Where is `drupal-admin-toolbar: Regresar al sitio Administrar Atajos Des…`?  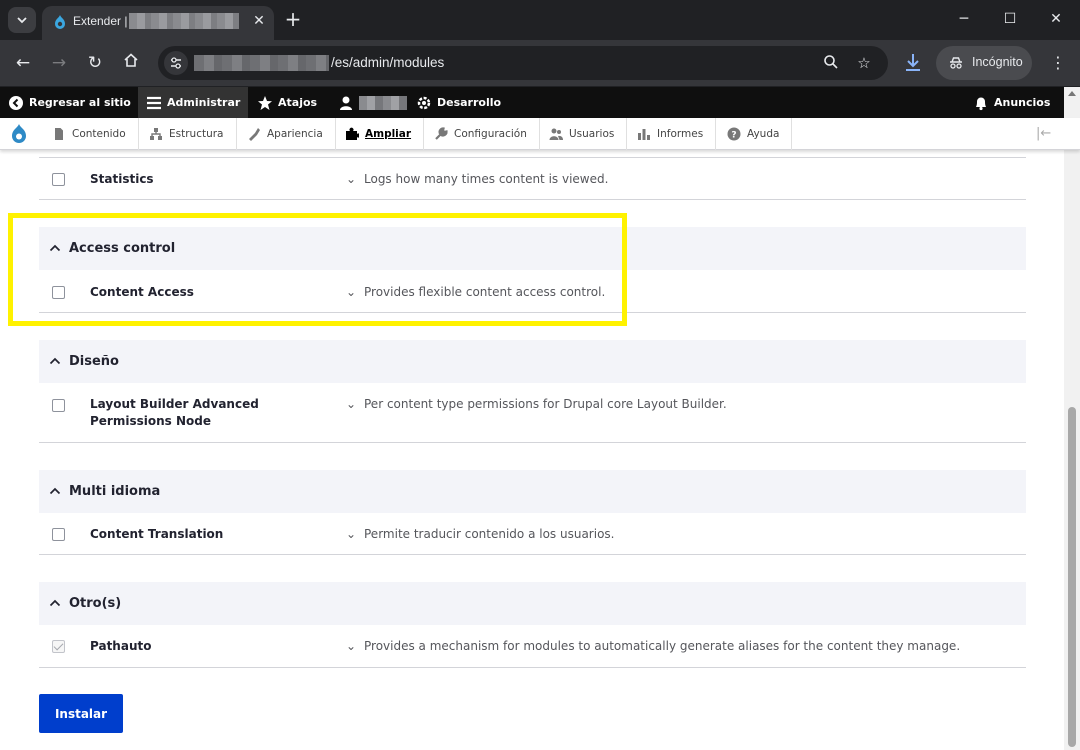 drupal-admin-toolbar: Regresar al sitio Administrar Atajos Des… is located at coordinates (540, 102).